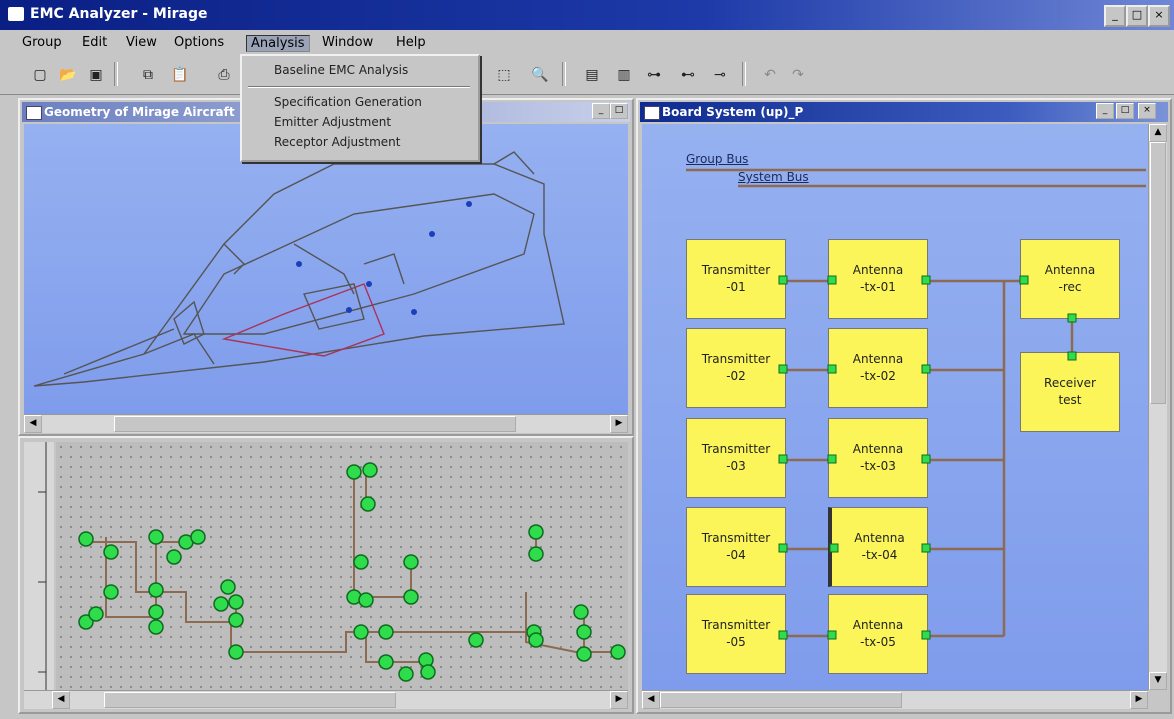 The image size is (1174, 719). What do you see at coordinates (587, 15) in the screenshot?
I see `app-title-bar: EMC Analyzer - Mirage _ □ ×` at bounding box center [587, 15].